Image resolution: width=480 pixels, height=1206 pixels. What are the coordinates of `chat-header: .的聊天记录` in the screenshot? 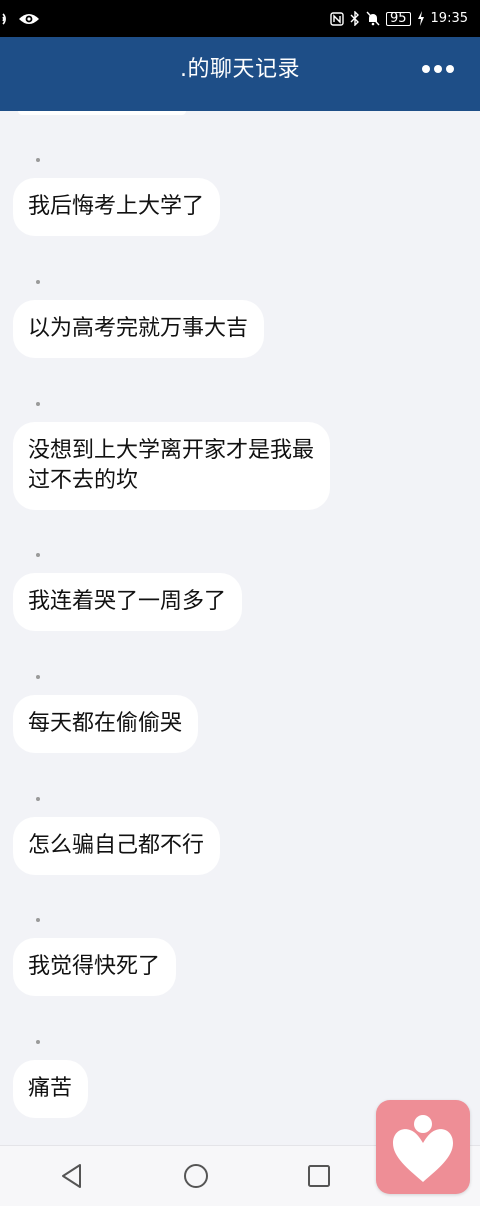 It's located at (240, 74).